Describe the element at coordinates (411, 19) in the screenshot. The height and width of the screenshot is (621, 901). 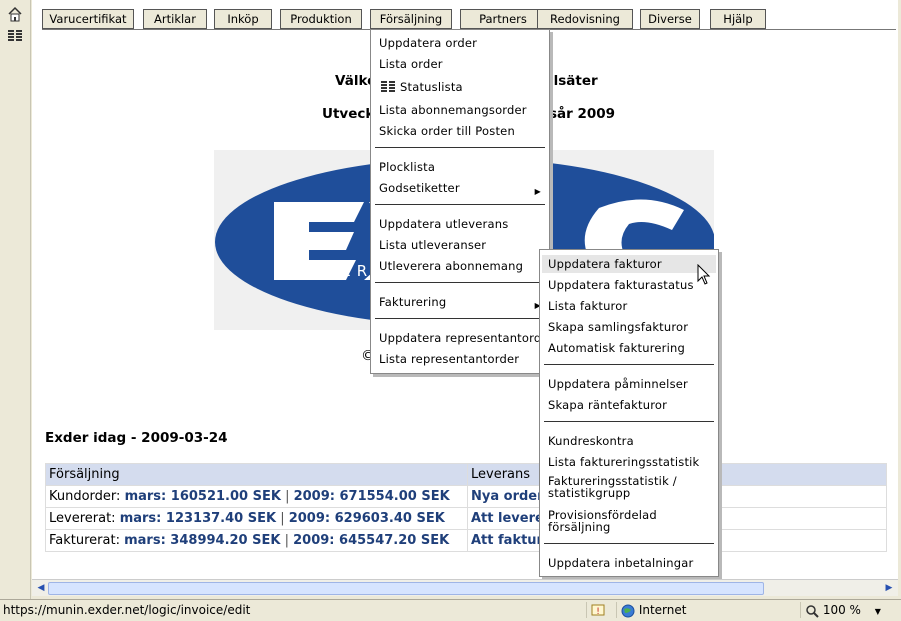
I see `tab-forsaljning: Försäljning` at that location.